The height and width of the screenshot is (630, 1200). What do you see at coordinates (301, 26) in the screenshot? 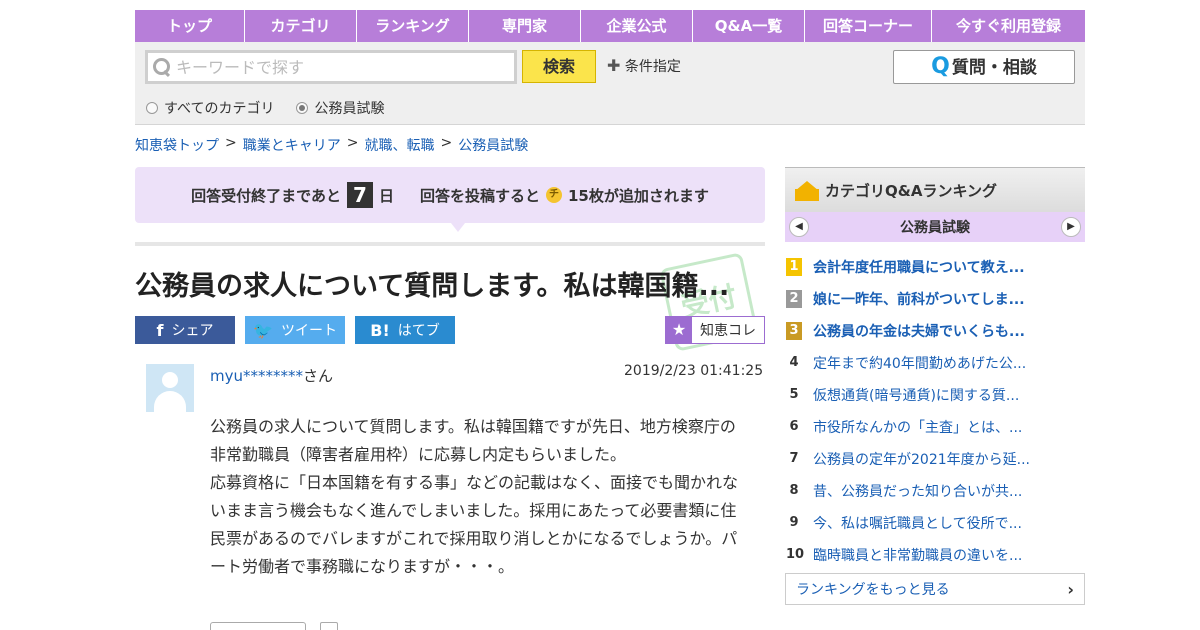
I see `nav-category: カテゴリ` at bounding box center [301, 26].